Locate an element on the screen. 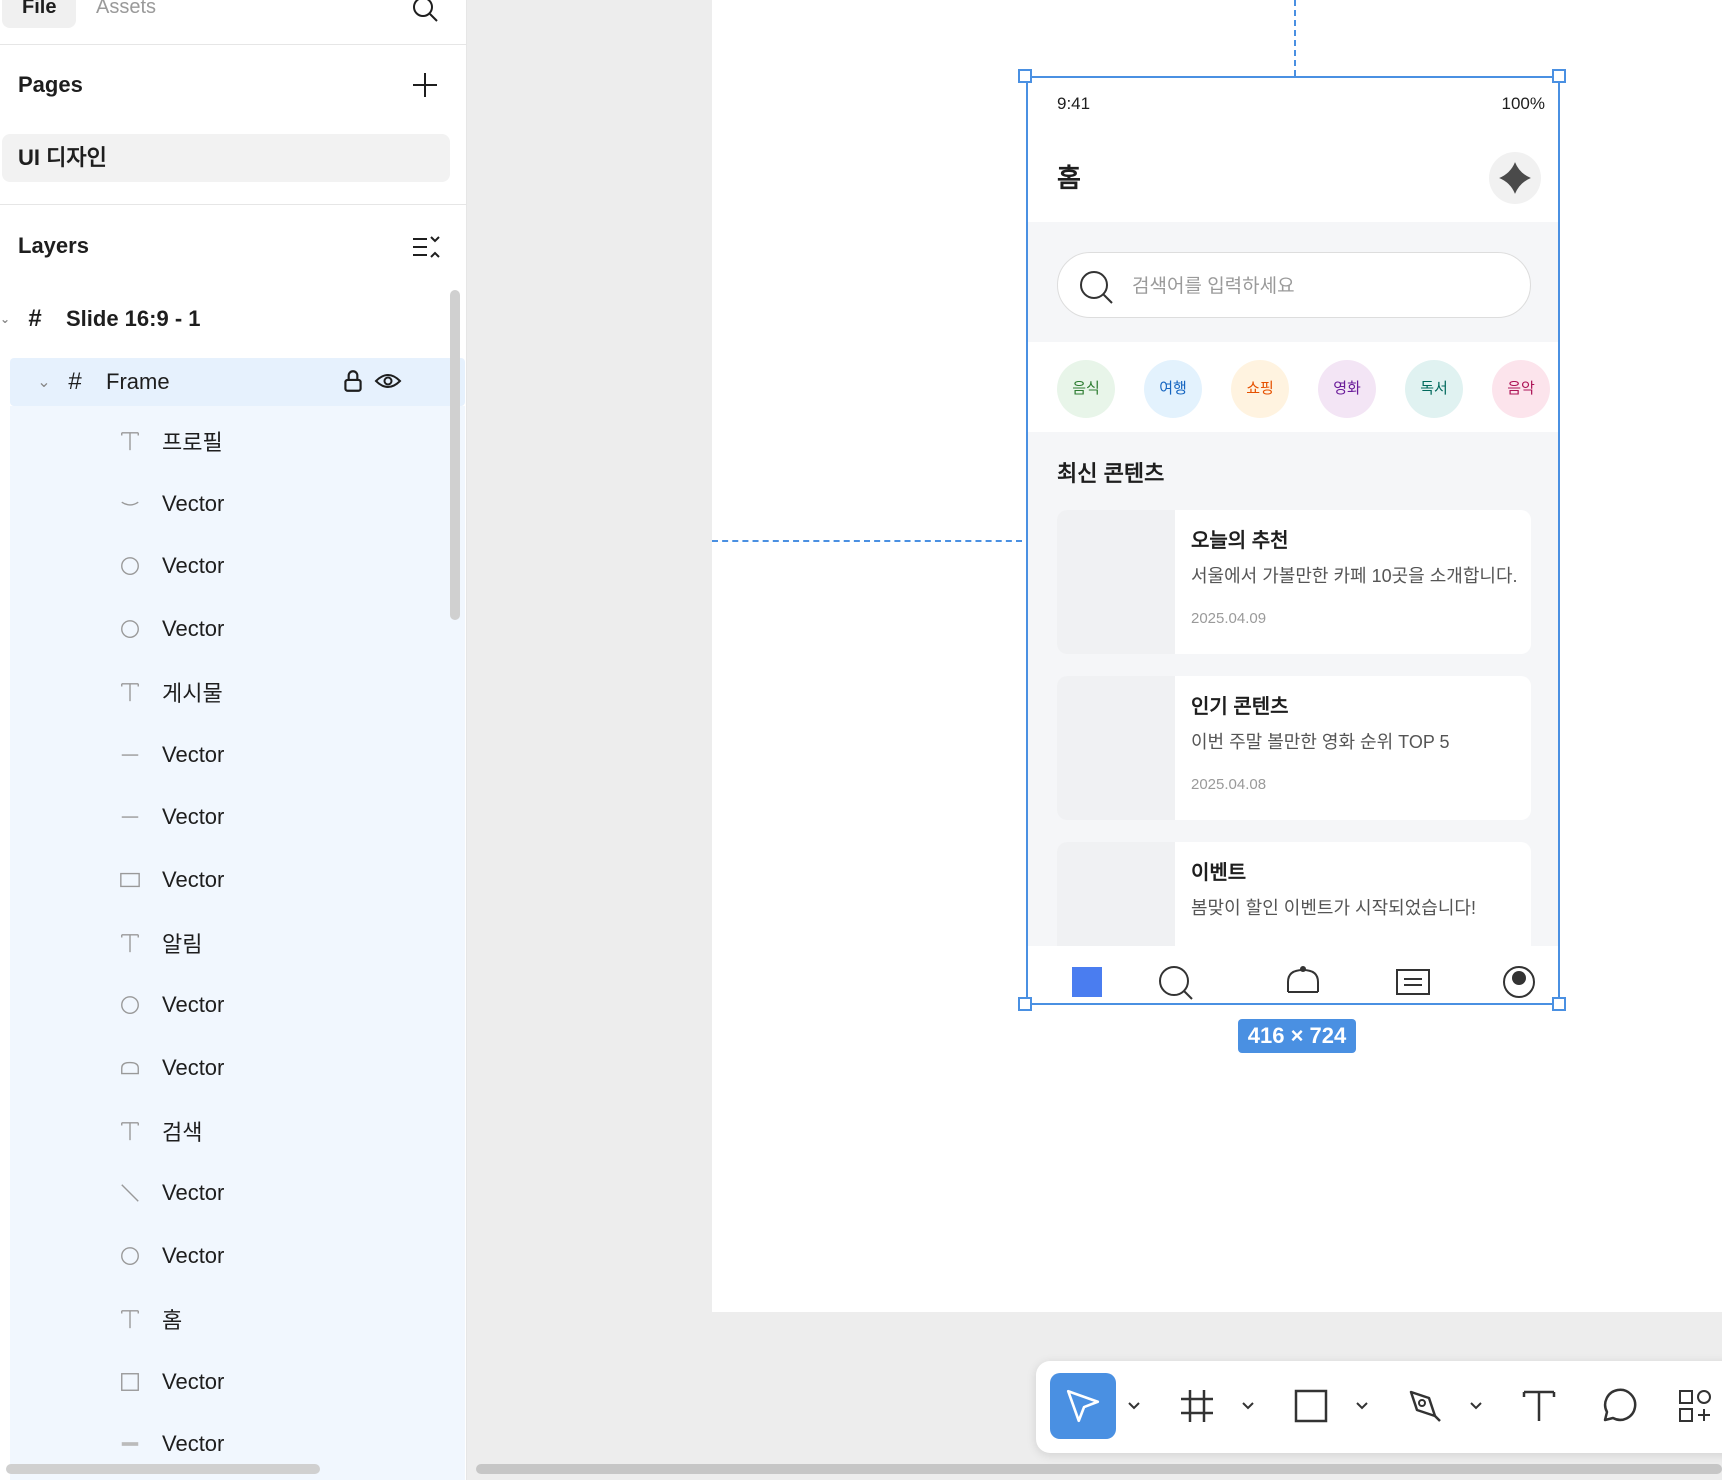 Image resolution: width=1722 pixels, height=1480 pixels. frame-tool-button is located at coordinates (1197, 1406).